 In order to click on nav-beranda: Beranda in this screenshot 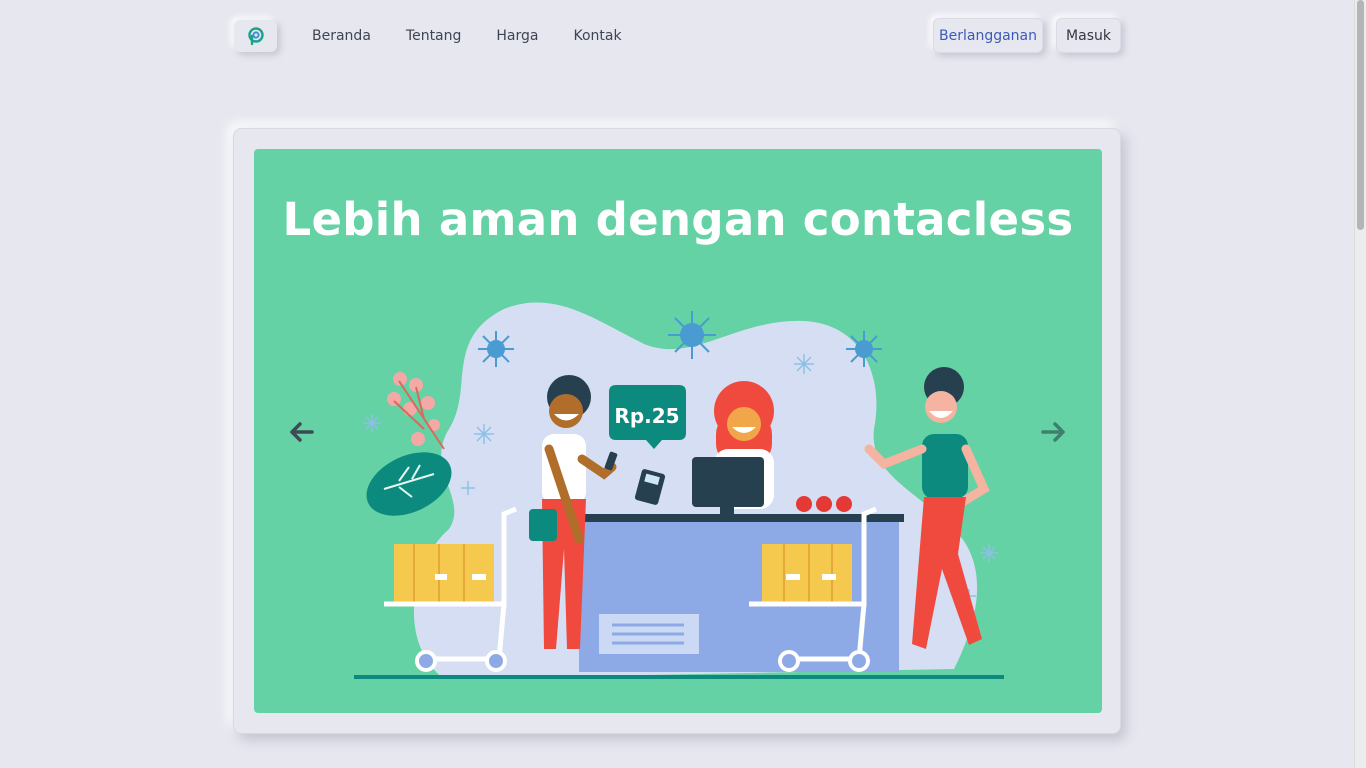, I will do `click(341, 36)`.